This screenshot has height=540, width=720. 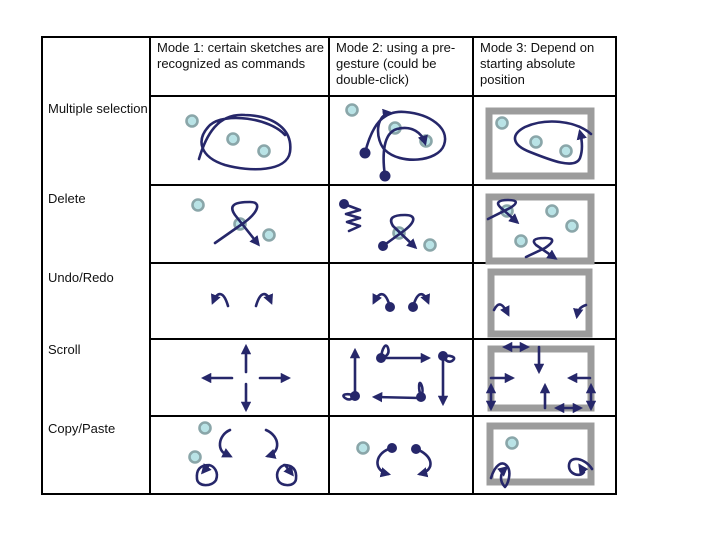 I want to click on screen-frame, so click(x=540, y=303).